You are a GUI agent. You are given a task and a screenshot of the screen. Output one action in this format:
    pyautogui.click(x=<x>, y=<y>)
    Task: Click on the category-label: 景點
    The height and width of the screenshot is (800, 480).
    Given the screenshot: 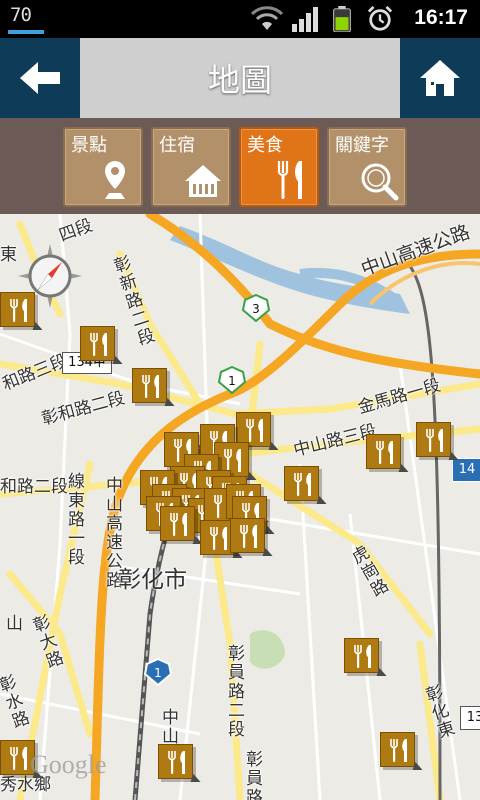 What is the action you would take?
    pyautogui.click(x=89, y=145)
    